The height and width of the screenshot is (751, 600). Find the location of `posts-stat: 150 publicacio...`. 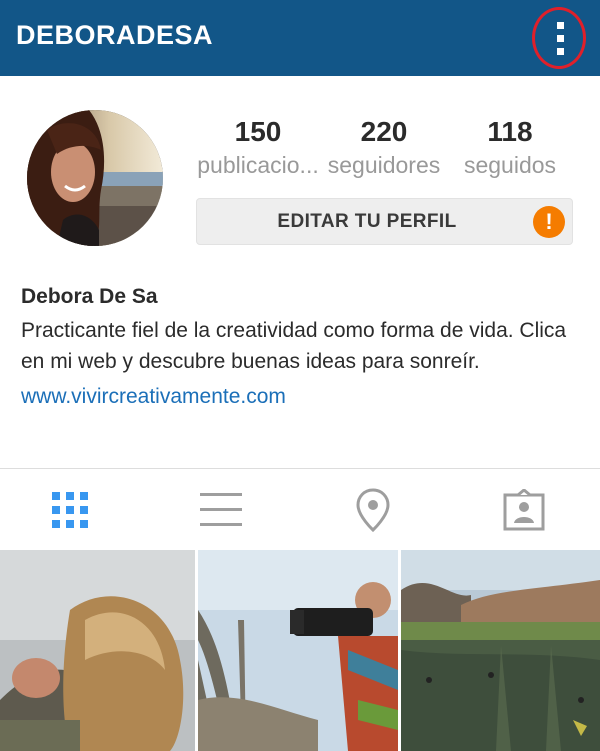

posts-stat: 150 publicacio... is located at coordinates (258, 147).